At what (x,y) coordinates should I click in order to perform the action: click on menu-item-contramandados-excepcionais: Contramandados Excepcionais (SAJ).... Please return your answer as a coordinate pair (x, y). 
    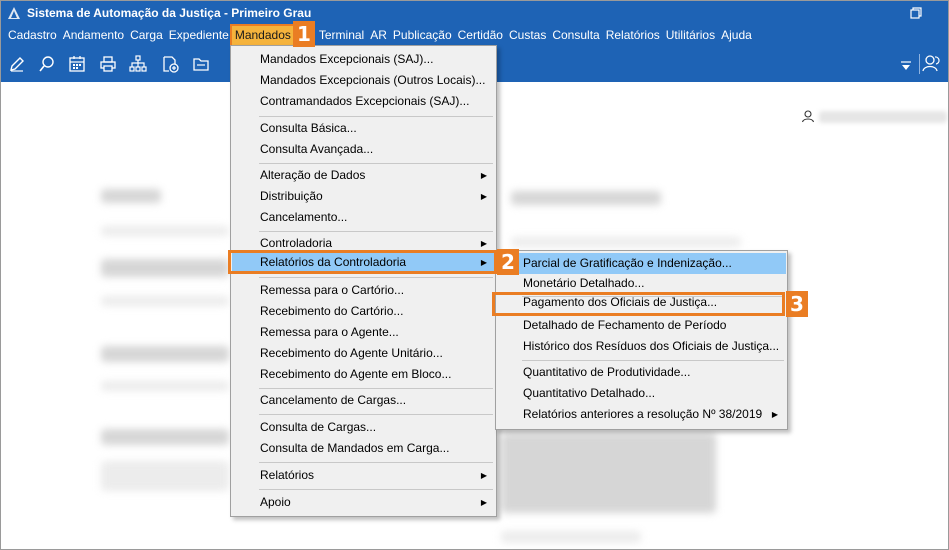
    Looking at the image, I should click on (363, 101).